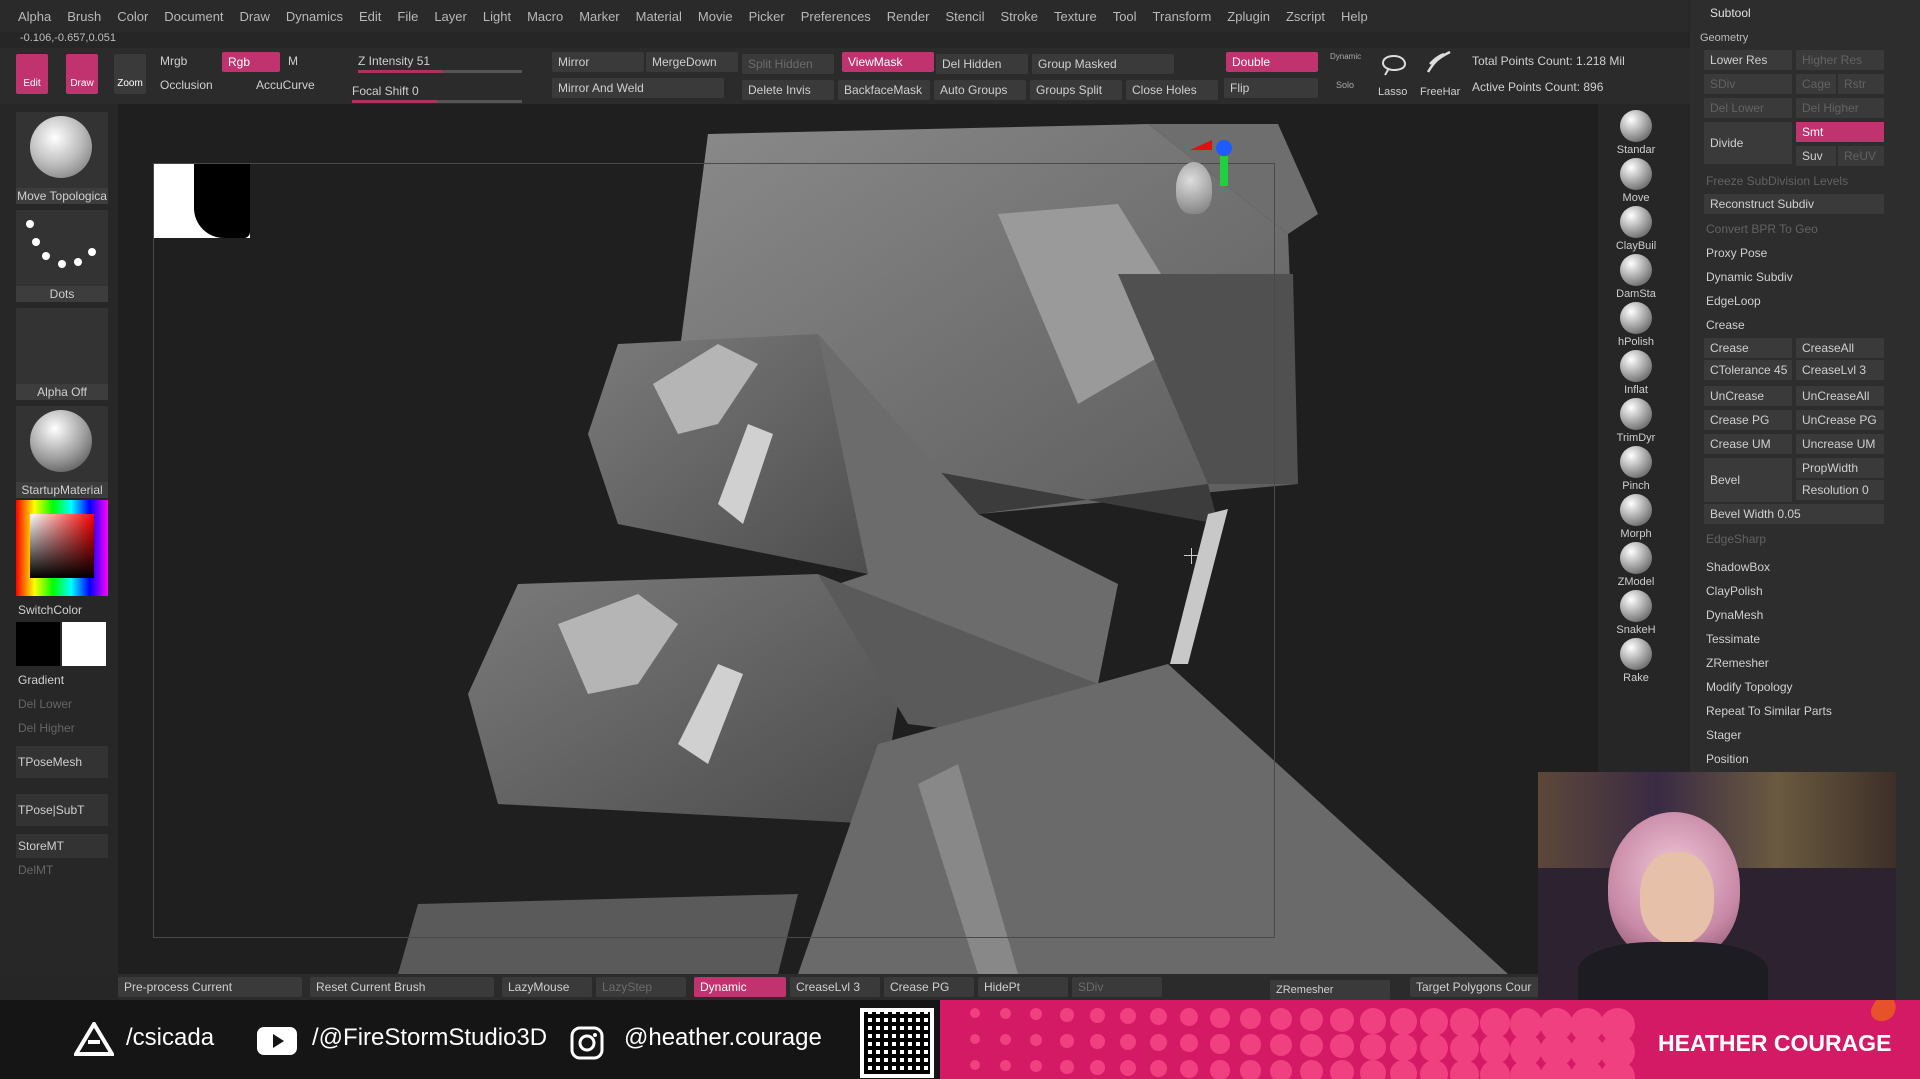 The width and height of the screenshot is (1920, 1079). I want to click on dynamesh-section: DynaMesh, so click(1805, 615).